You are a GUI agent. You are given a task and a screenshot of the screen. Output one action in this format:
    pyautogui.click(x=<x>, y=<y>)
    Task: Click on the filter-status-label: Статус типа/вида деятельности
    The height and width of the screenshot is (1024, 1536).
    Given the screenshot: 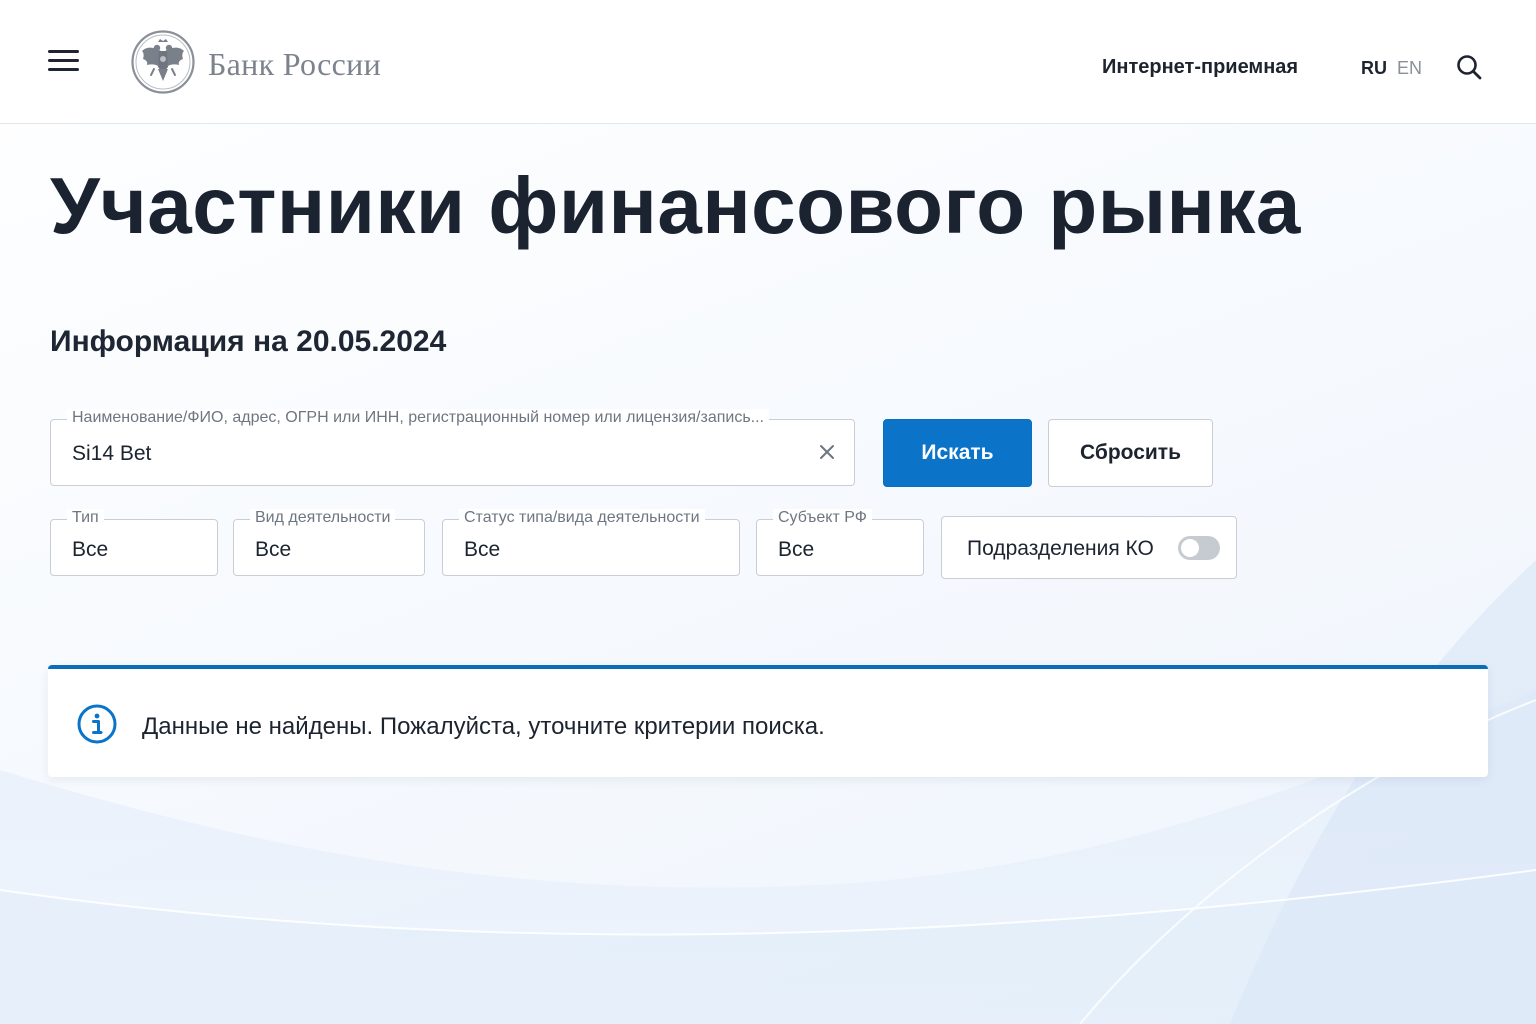 What is the action you would take?
    pyautogui.click(x=582, y=518)
    